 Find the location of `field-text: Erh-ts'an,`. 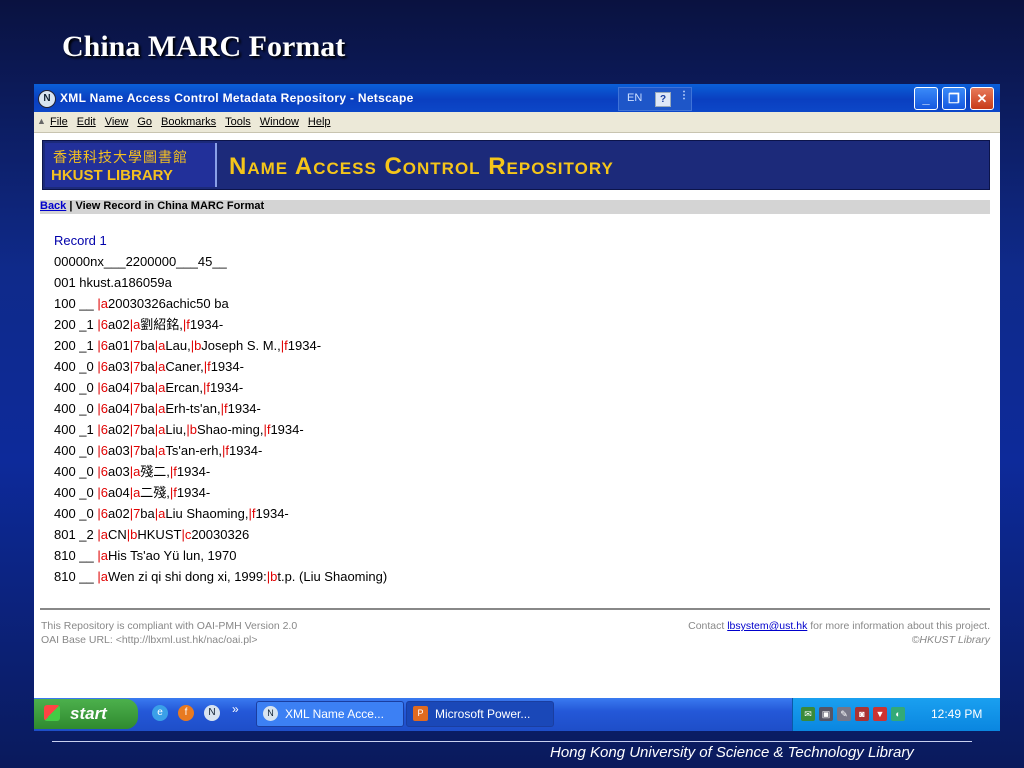

field-text: Erh-ts'an, is located at coordinates (193, 408).